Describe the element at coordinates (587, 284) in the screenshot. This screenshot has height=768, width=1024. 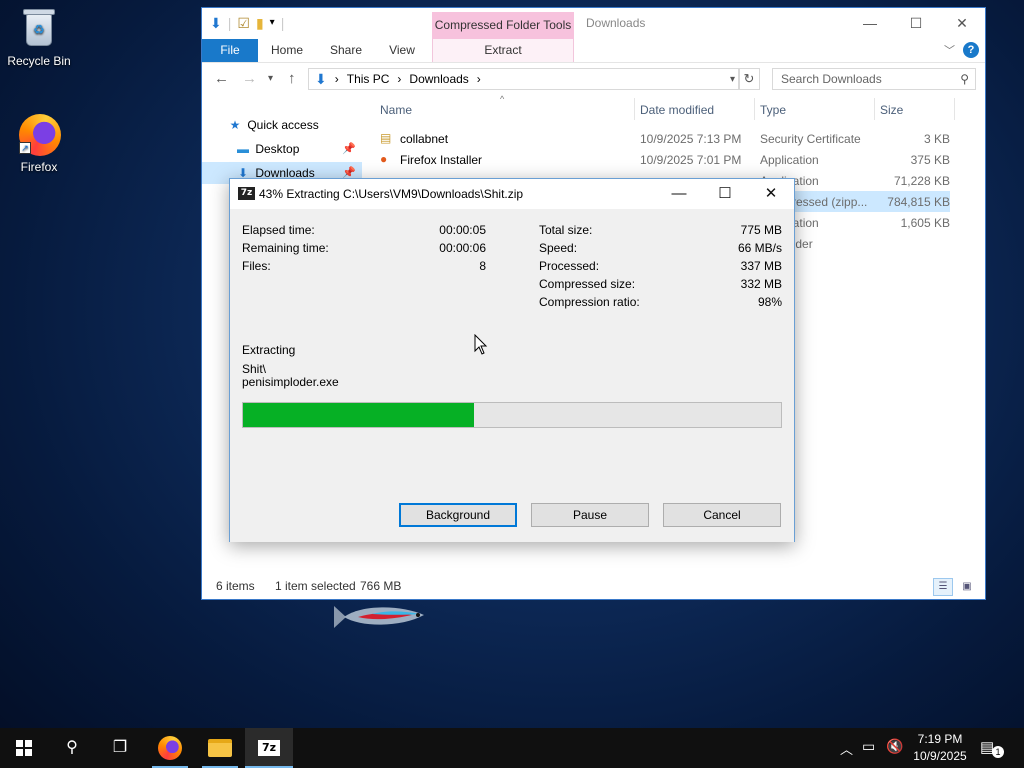
I see `compressed-size-label: Compressed size:` at that location.